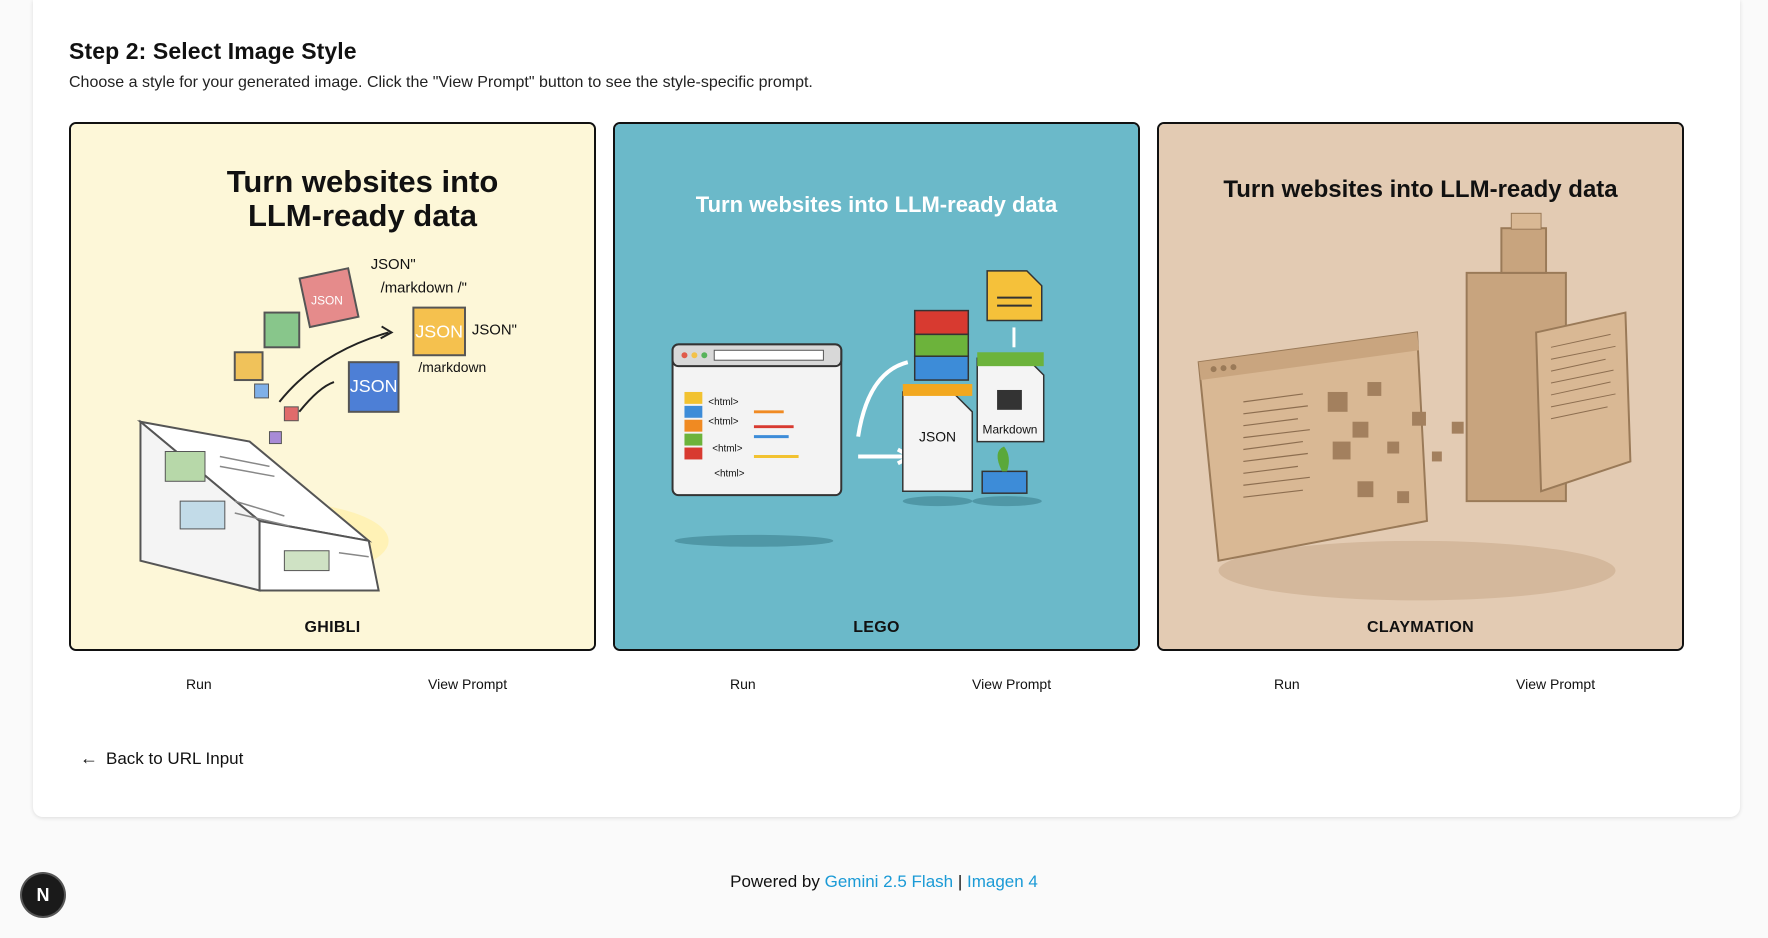  What do you see at coordinates (1420, 627) in the screenshot?
I see `card-label-claymation: CLAYMATION` at bounding box center [1420, 627].